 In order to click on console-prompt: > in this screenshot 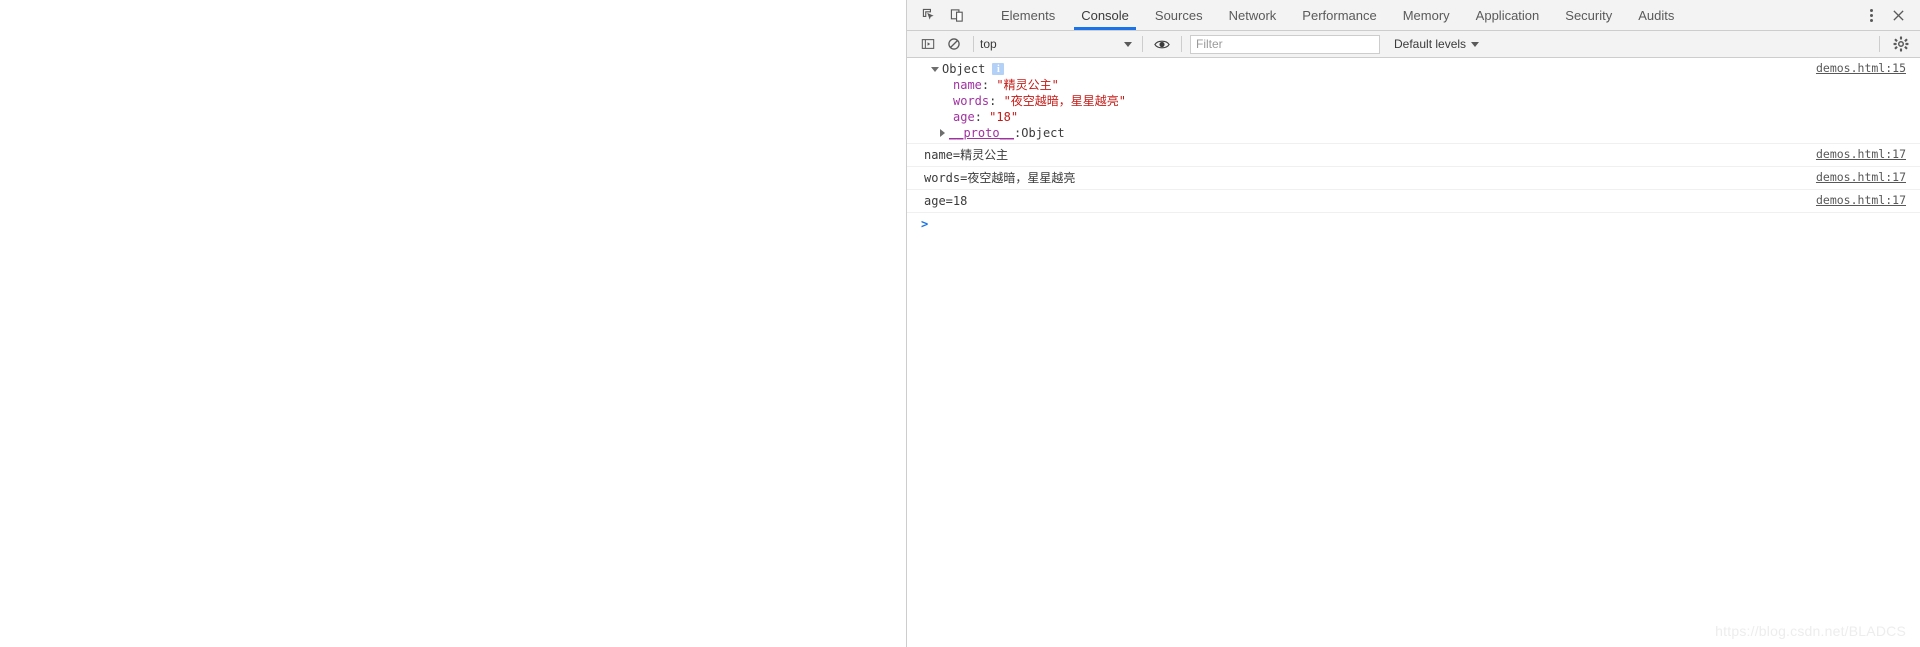, I will do `click(1413, 224)`.